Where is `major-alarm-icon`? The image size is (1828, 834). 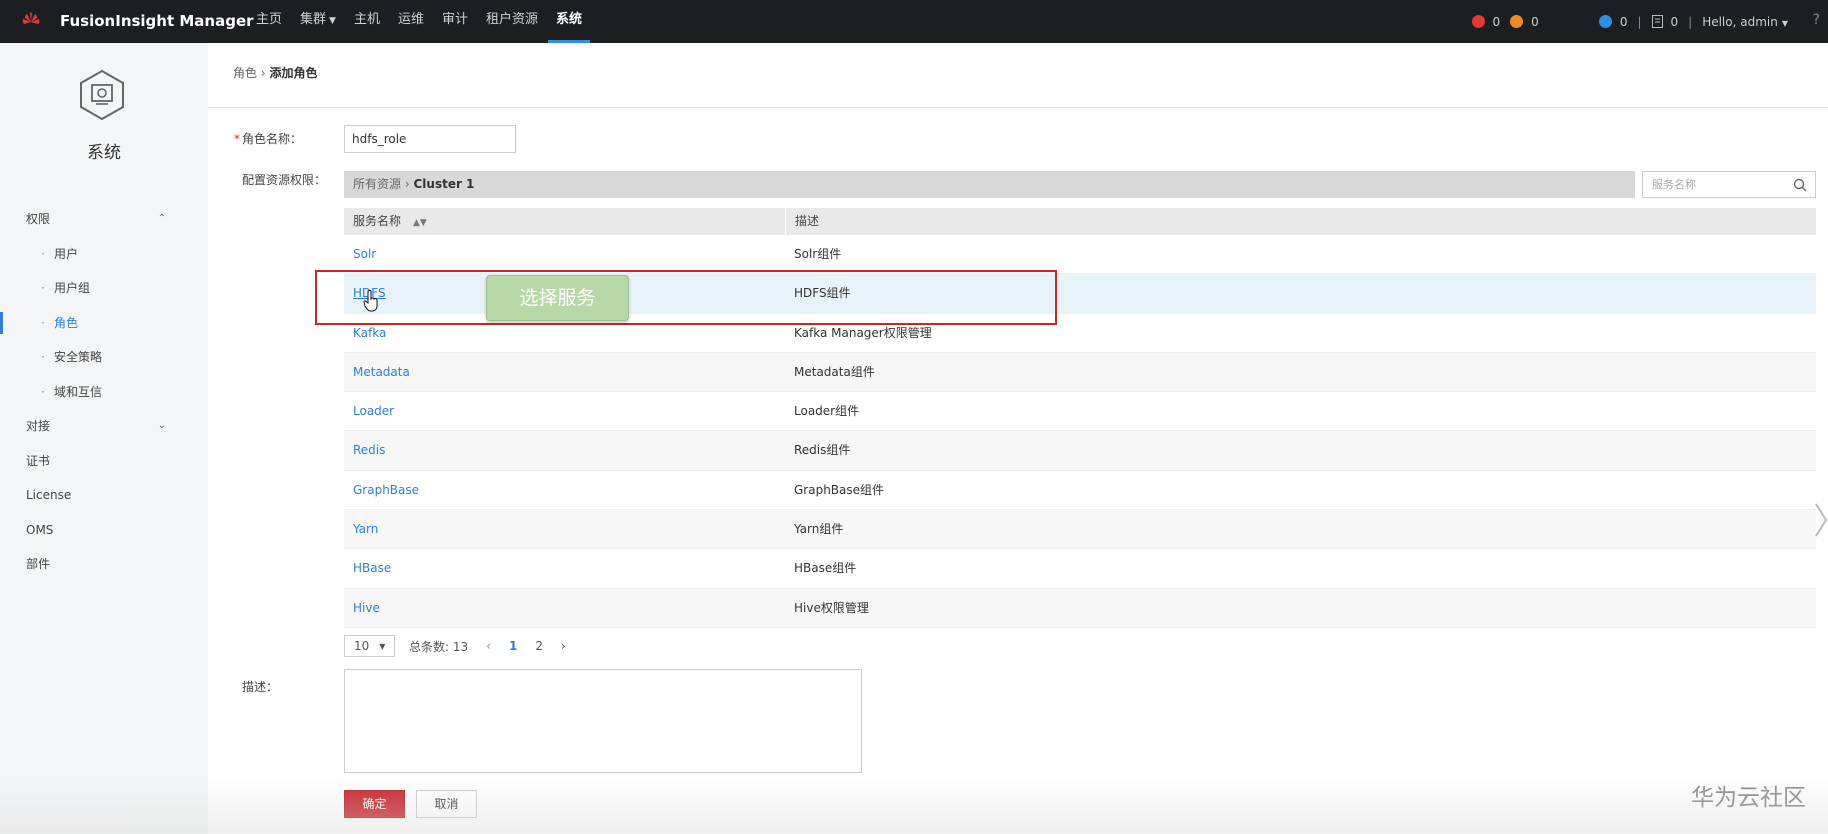 major-alarm-icon is located at coordinates (1517, 21).